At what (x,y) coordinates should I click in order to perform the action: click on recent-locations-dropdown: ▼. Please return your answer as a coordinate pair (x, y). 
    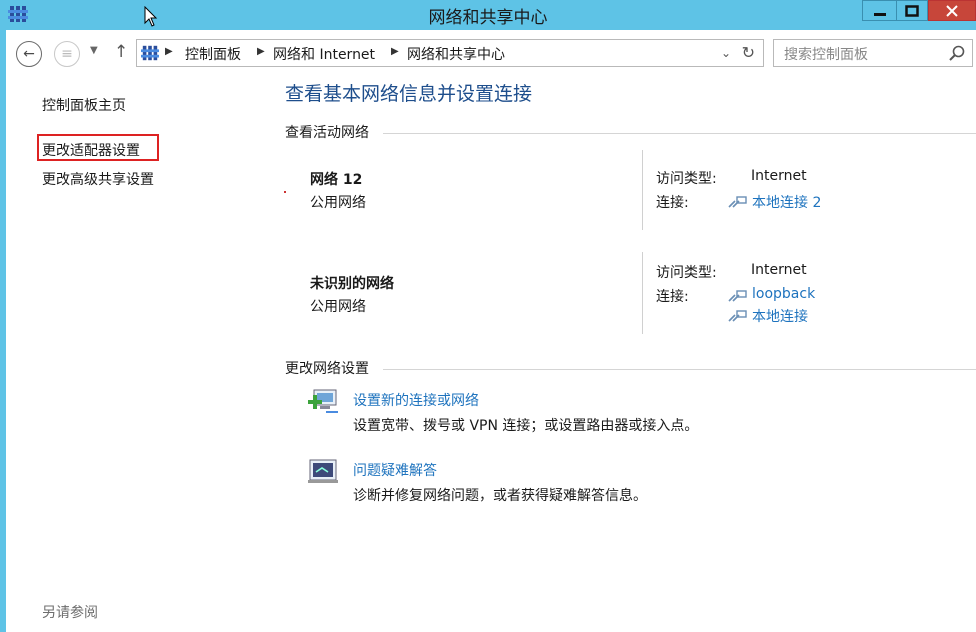
    Looking at the image, I should click on (94, 50).